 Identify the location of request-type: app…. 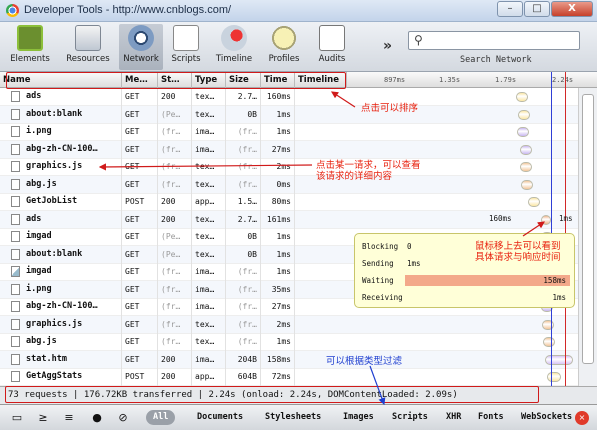
(209, 377).